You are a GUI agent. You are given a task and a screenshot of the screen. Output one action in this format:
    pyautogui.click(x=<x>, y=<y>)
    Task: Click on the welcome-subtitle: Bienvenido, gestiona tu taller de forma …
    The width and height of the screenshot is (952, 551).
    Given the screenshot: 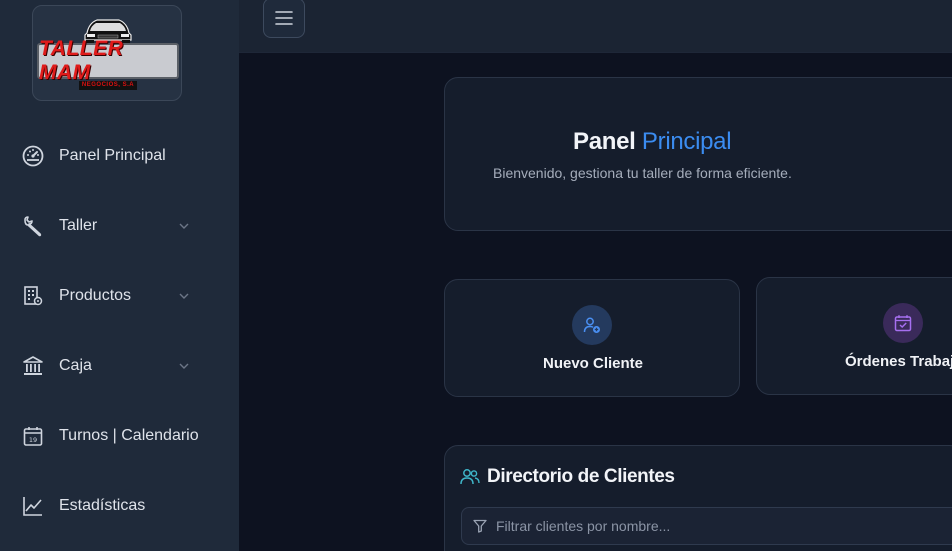 What is the action you would take?
    pyautogui.click(x=642, y=173)
    